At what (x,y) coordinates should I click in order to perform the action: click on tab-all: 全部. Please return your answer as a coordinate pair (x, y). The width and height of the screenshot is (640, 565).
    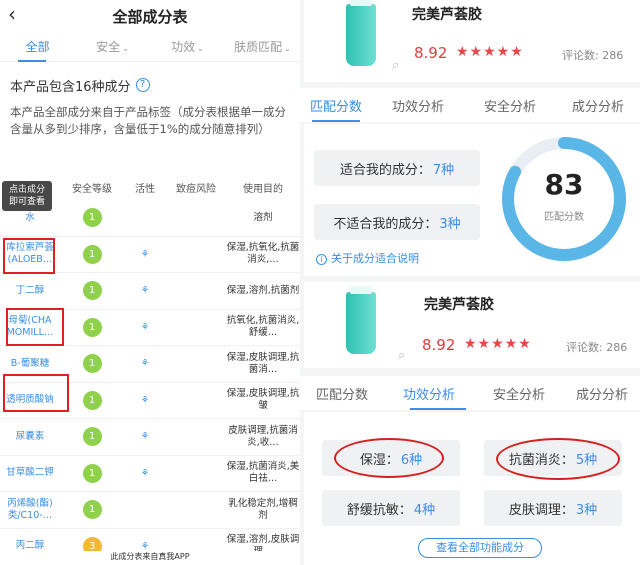
    Looking at the image, I should click on (37, 46).